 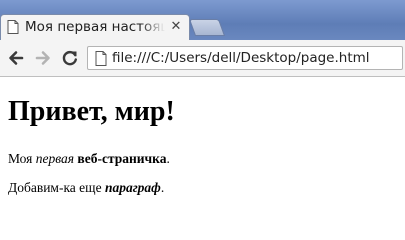 I want to click on new-tab-button, so click(x=207, y=27).